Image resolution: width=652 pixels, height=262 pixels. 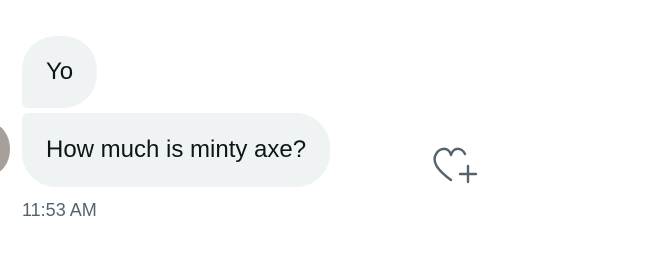 I want to click on message-bubble-1: Yo, so click(x=60, y=72).